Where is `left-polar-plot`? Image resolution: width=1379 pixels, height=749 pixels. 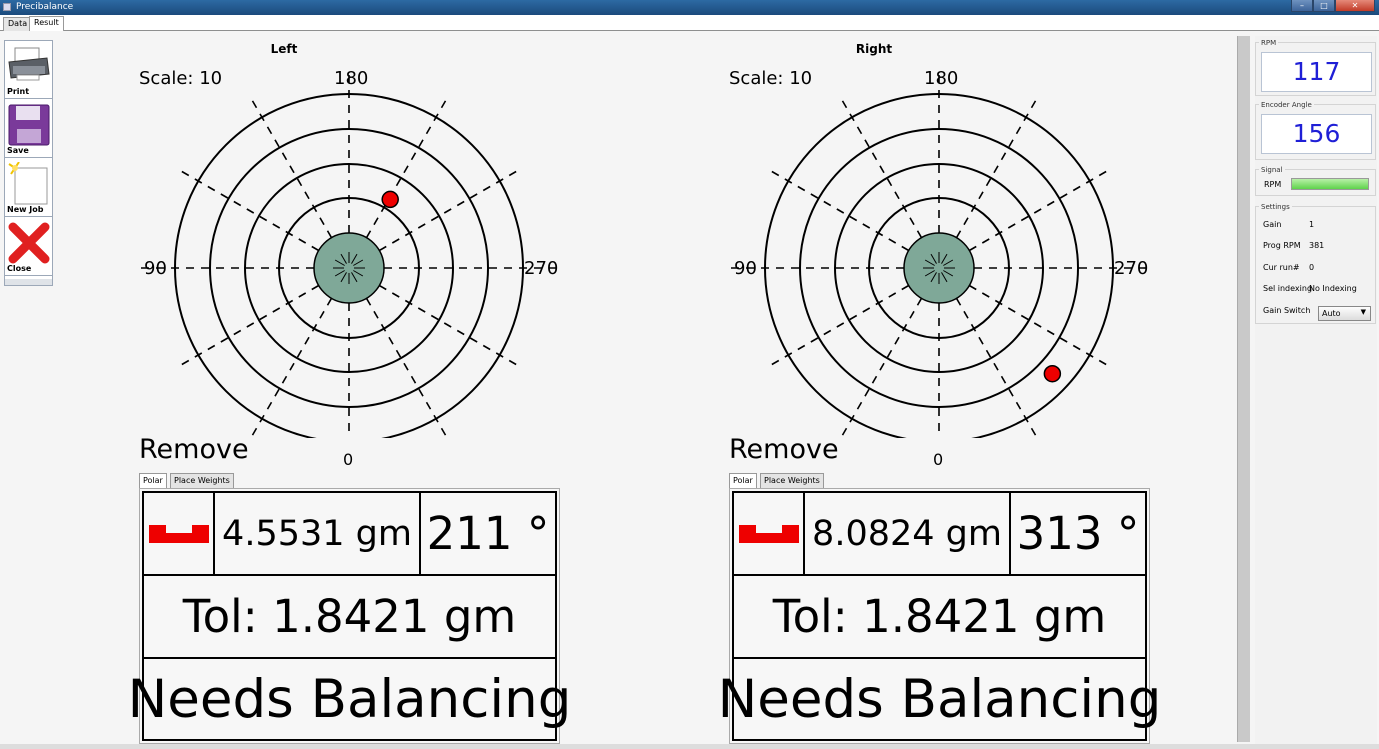 left-polar-plot is located at coordinates (349, 253).